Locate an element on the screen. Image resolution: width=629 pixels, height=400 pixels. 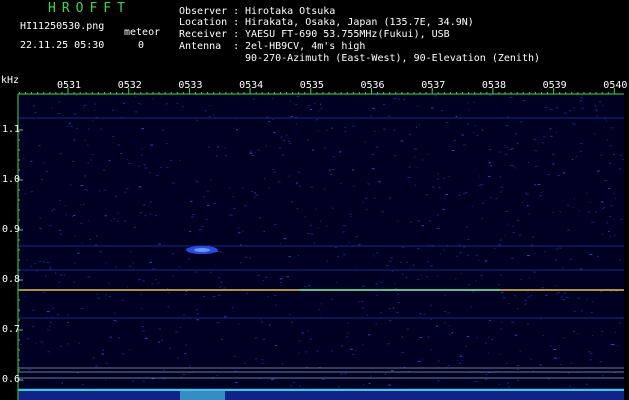
observer-label: Observer : is located at coordinates (209, 11).